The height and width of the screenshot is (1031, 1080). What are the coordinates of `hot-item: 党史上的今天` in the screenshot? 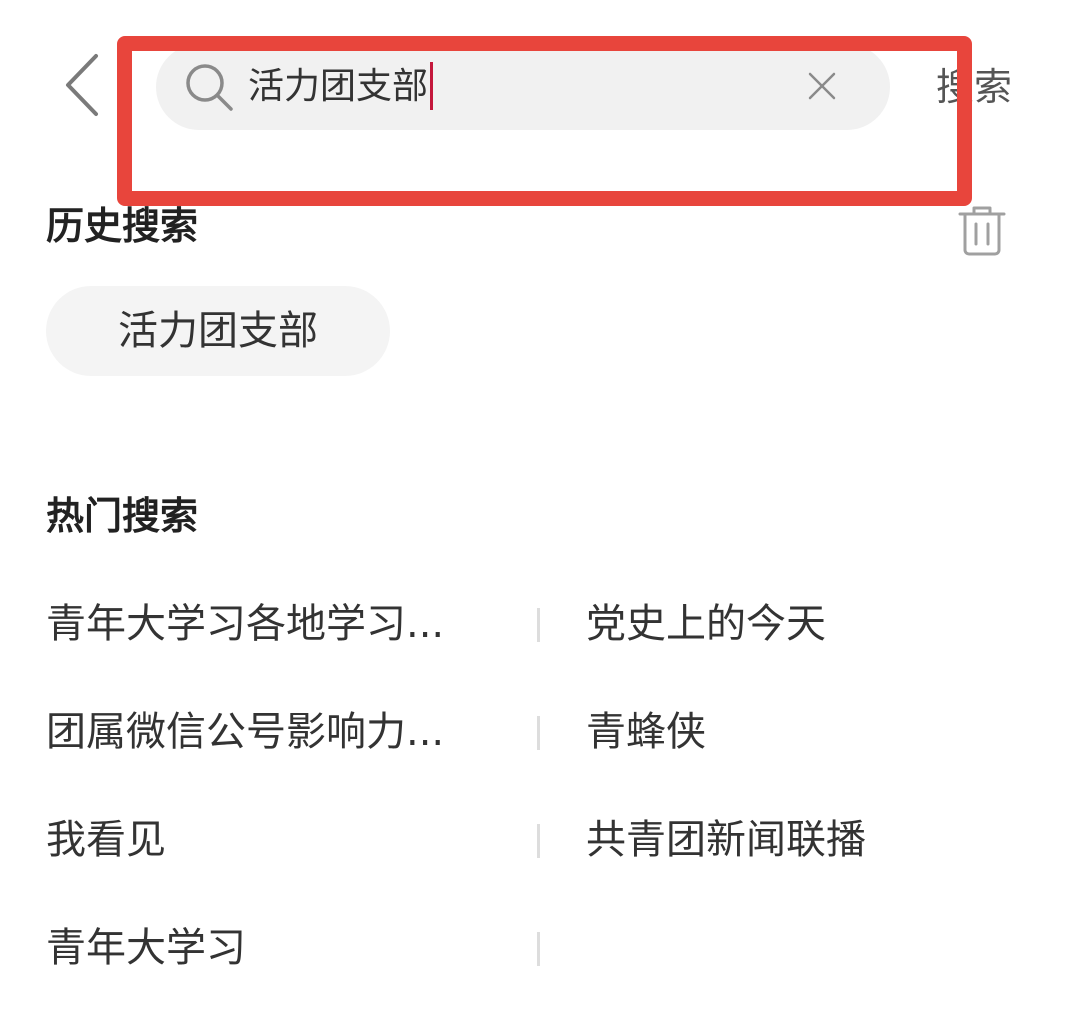 It's located at (706, 624).